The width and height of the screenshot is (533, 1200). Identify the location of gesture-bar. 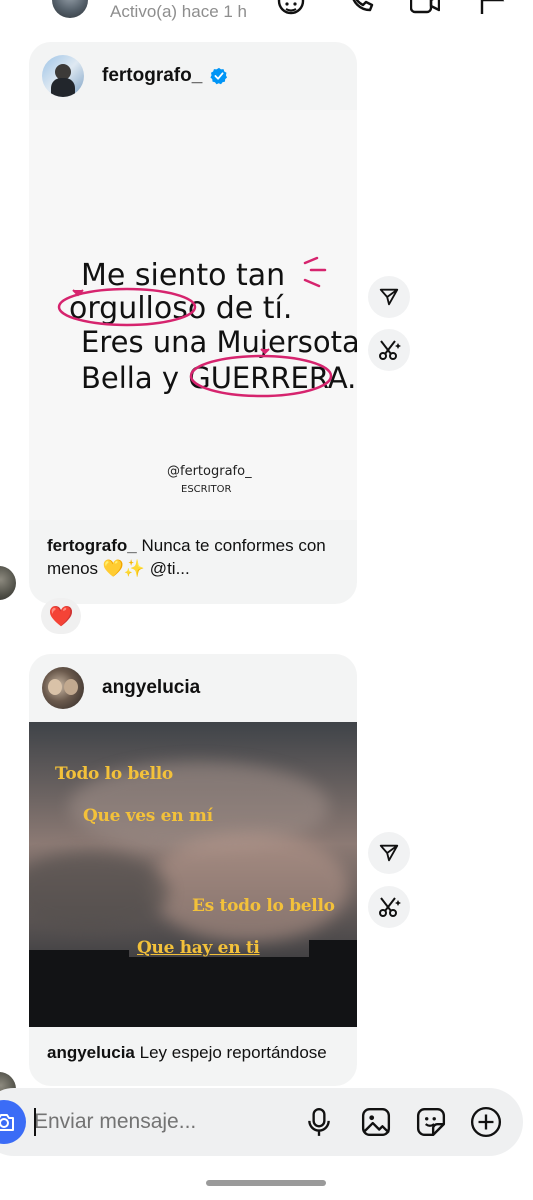
(266, 1183).